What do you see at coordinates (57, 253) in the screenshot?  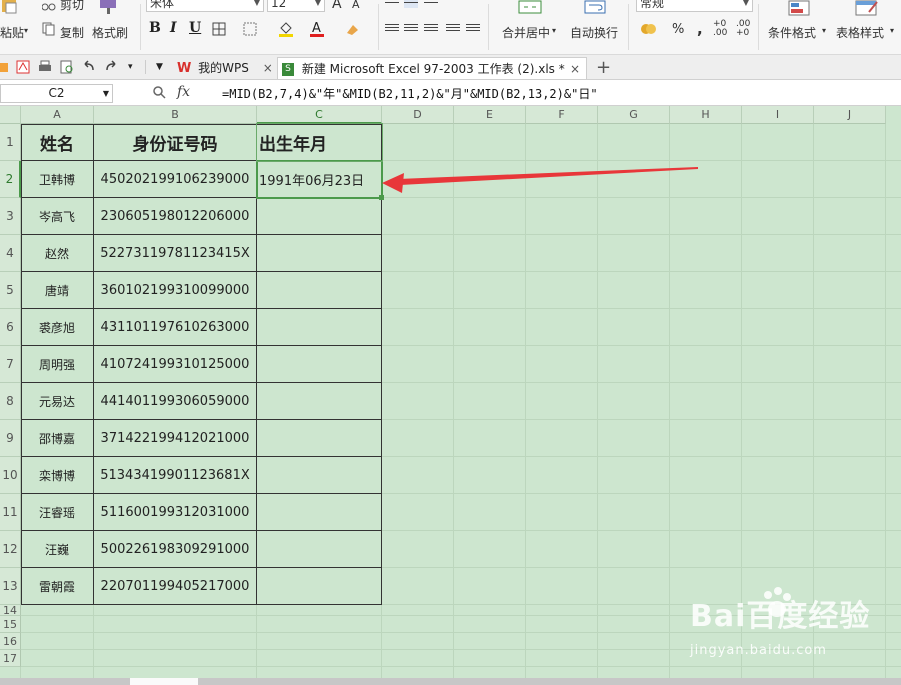 I see `name-cell: 赵然` at bounding box center [57, 253].